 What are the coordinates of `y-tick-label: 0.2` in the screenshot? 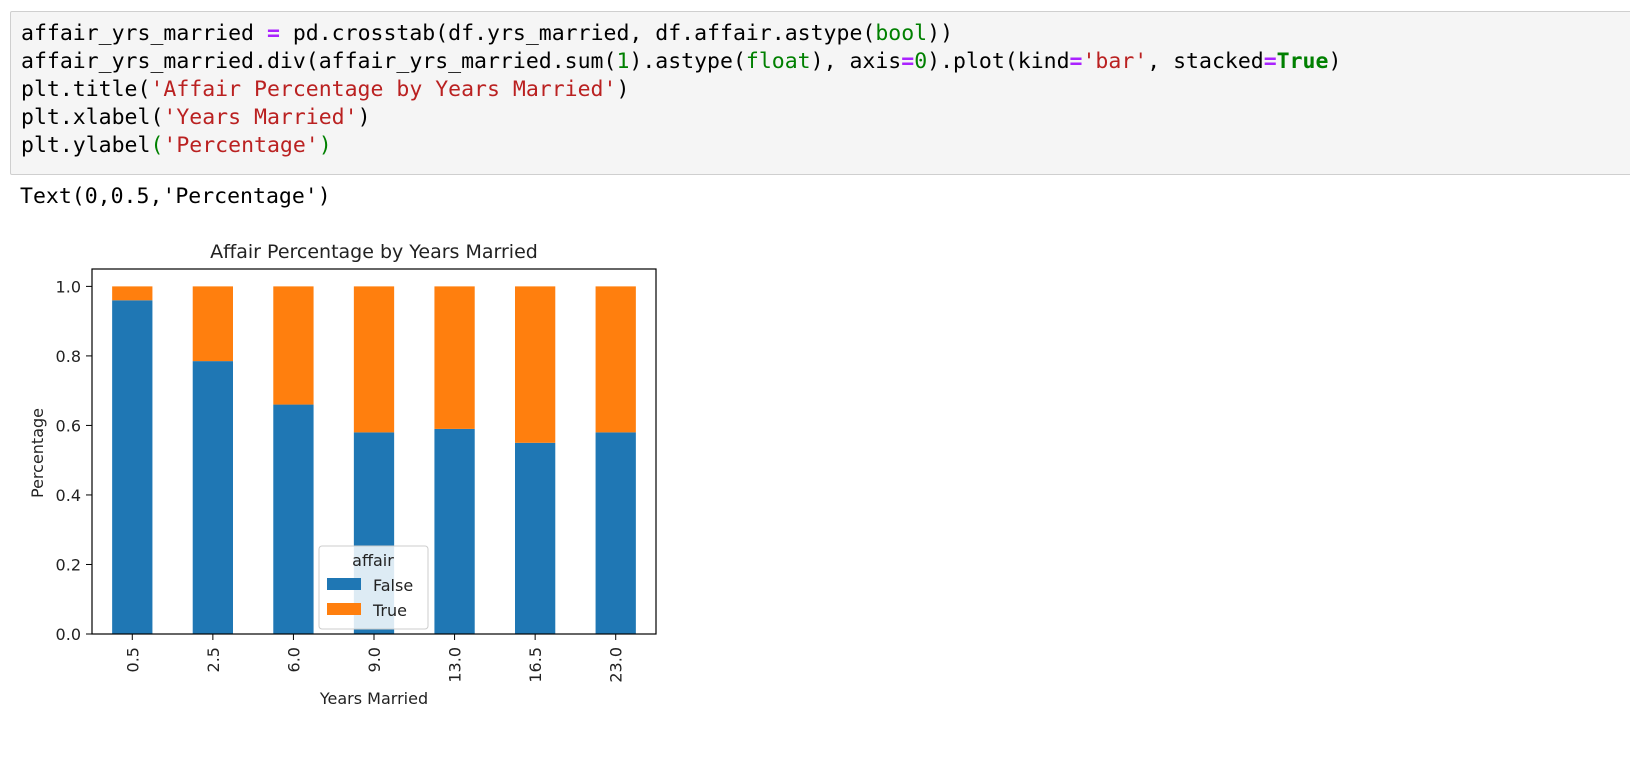 It's located at (68, 564).